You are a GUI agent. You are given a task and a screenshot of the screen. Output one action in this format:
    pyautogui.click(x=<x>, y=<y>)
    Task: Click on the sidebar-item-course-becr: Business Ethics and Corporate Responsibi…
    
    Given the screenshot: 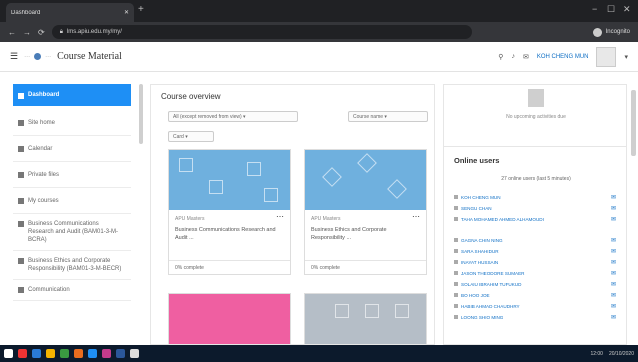 What is the action you would take?
    pyautogui.click(x=72, y=265)
    